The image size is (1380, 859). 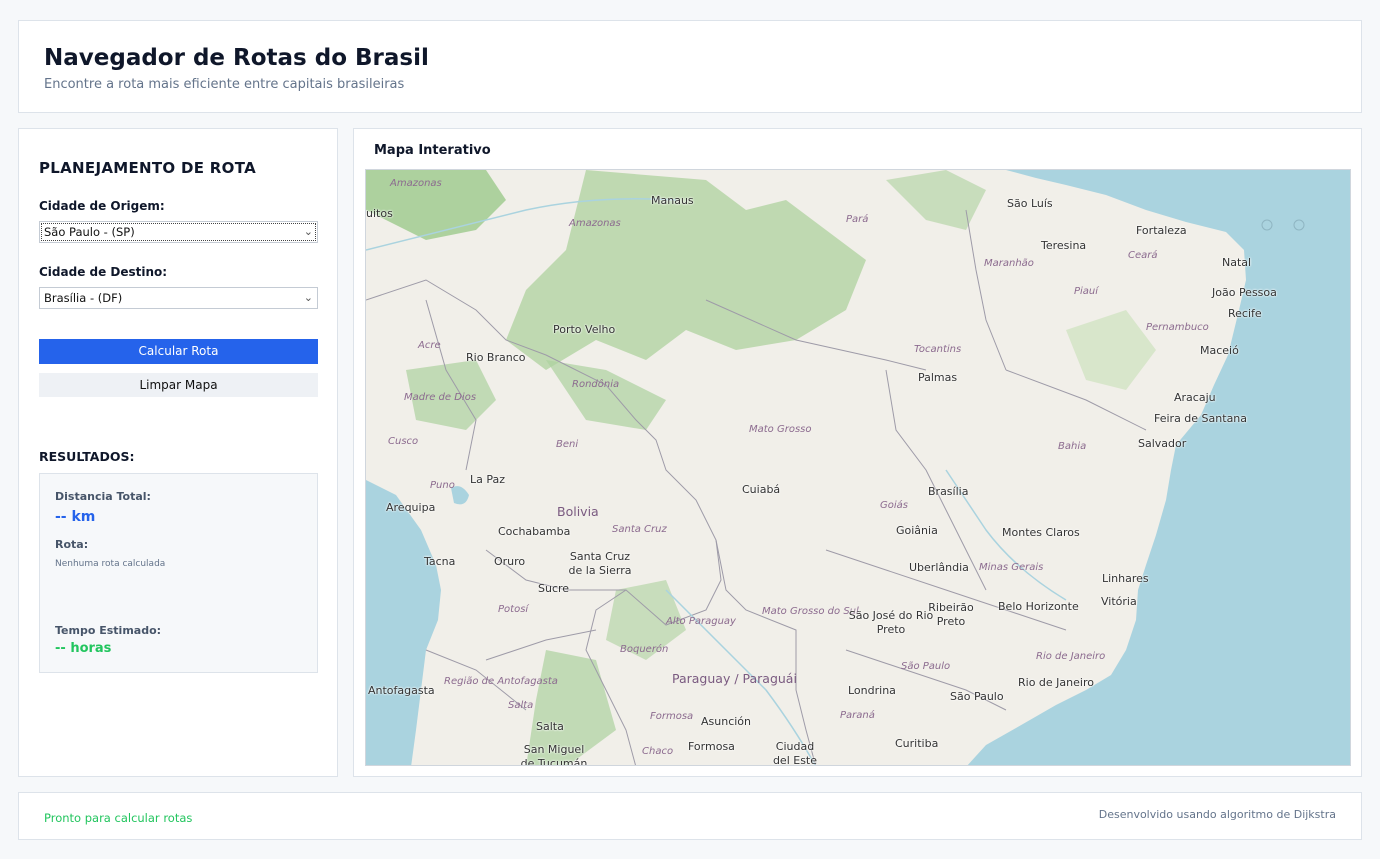 I want to click on city-label: Cuiabá, so click(x=761, y=489).